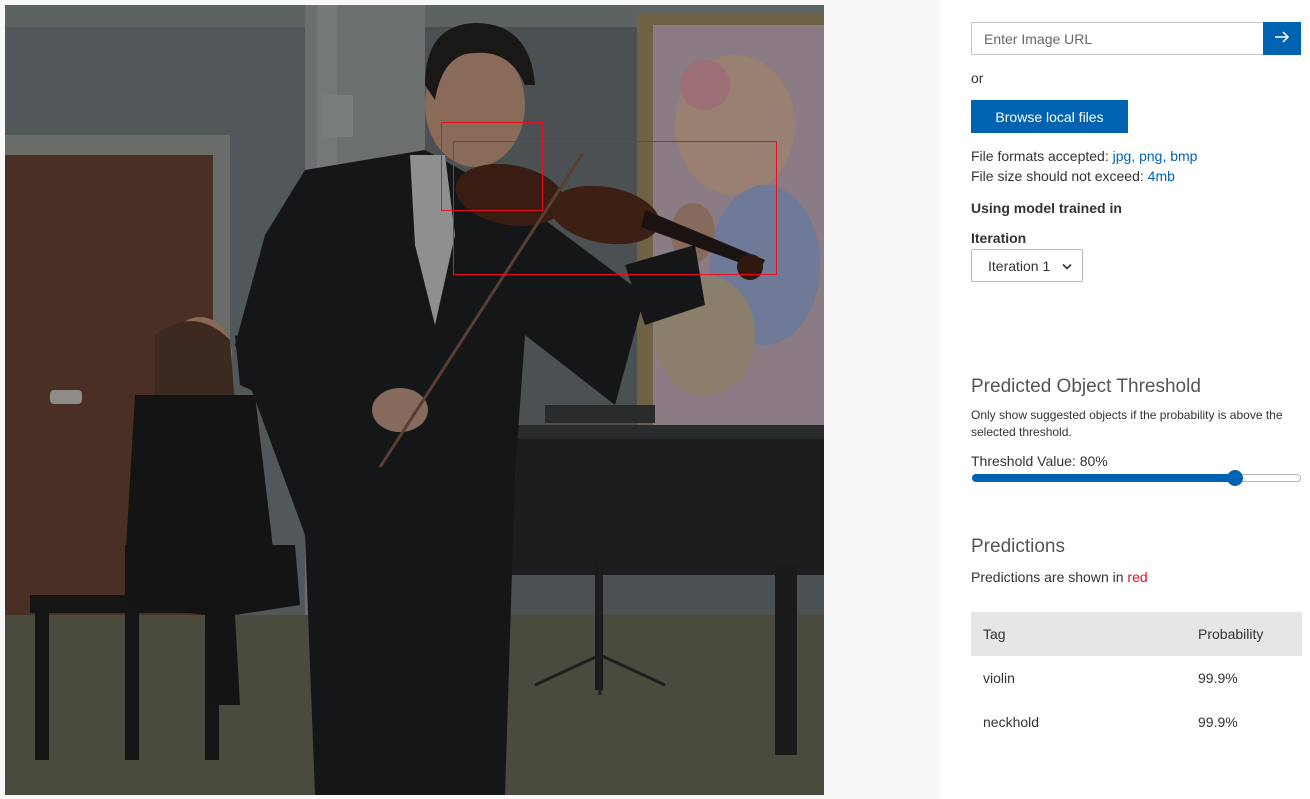  I want to click on iteration-select: Iteration 1, so click(1027, 265).